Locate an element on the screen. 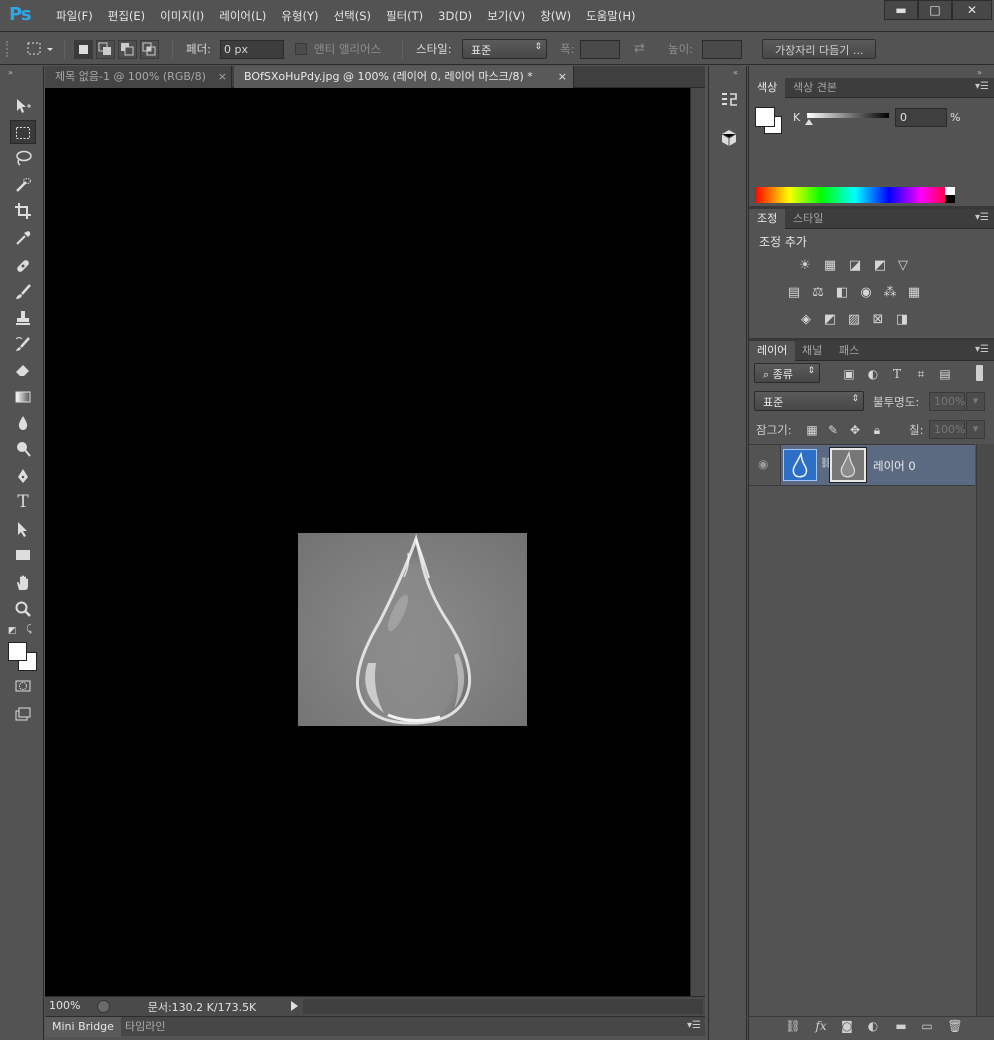  collapse-toolbar-icon: » is located at coordinates (10, 72).